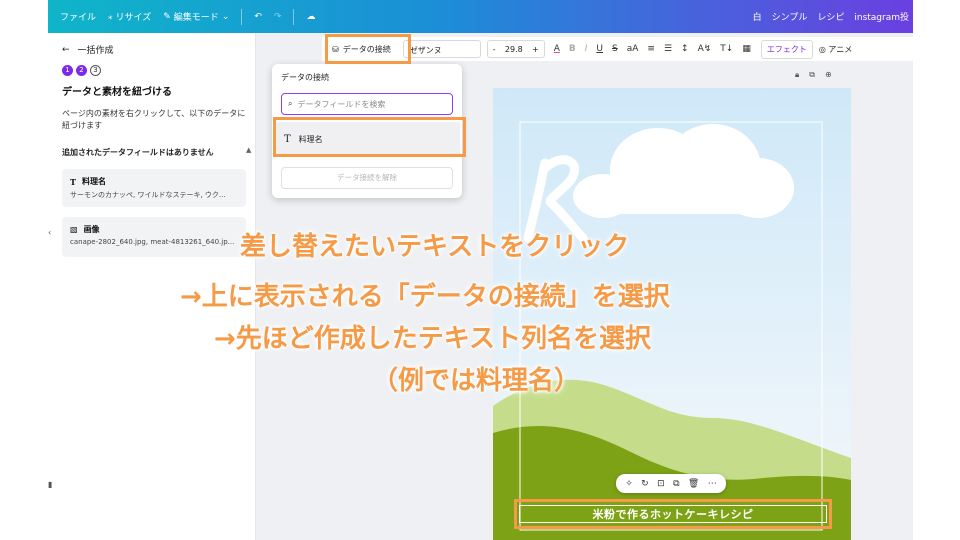  I want to click on spacing-icon: ↕, so click(685, 49).